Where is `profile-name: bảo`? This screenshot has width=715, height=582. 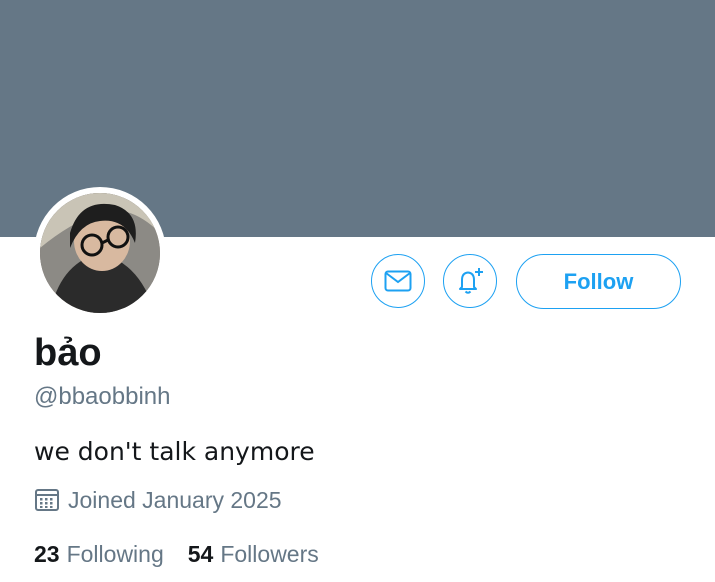
profile-name: bảo is located at coordinates (68, 353).